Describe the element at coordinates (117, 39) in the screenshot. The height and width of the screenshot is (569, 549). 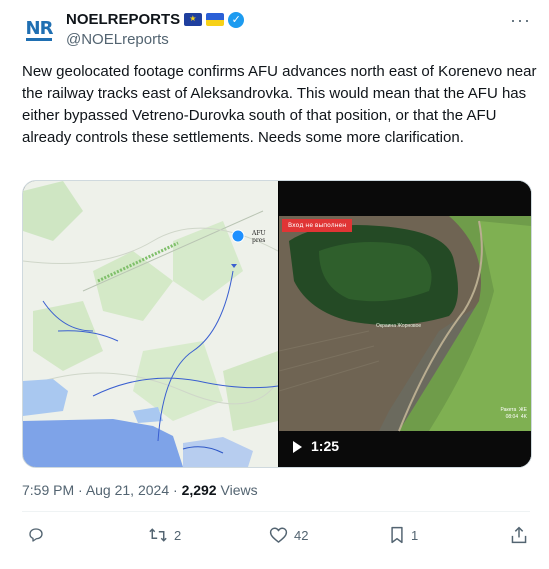
I see `author-handle: @NOELreports` at that location.